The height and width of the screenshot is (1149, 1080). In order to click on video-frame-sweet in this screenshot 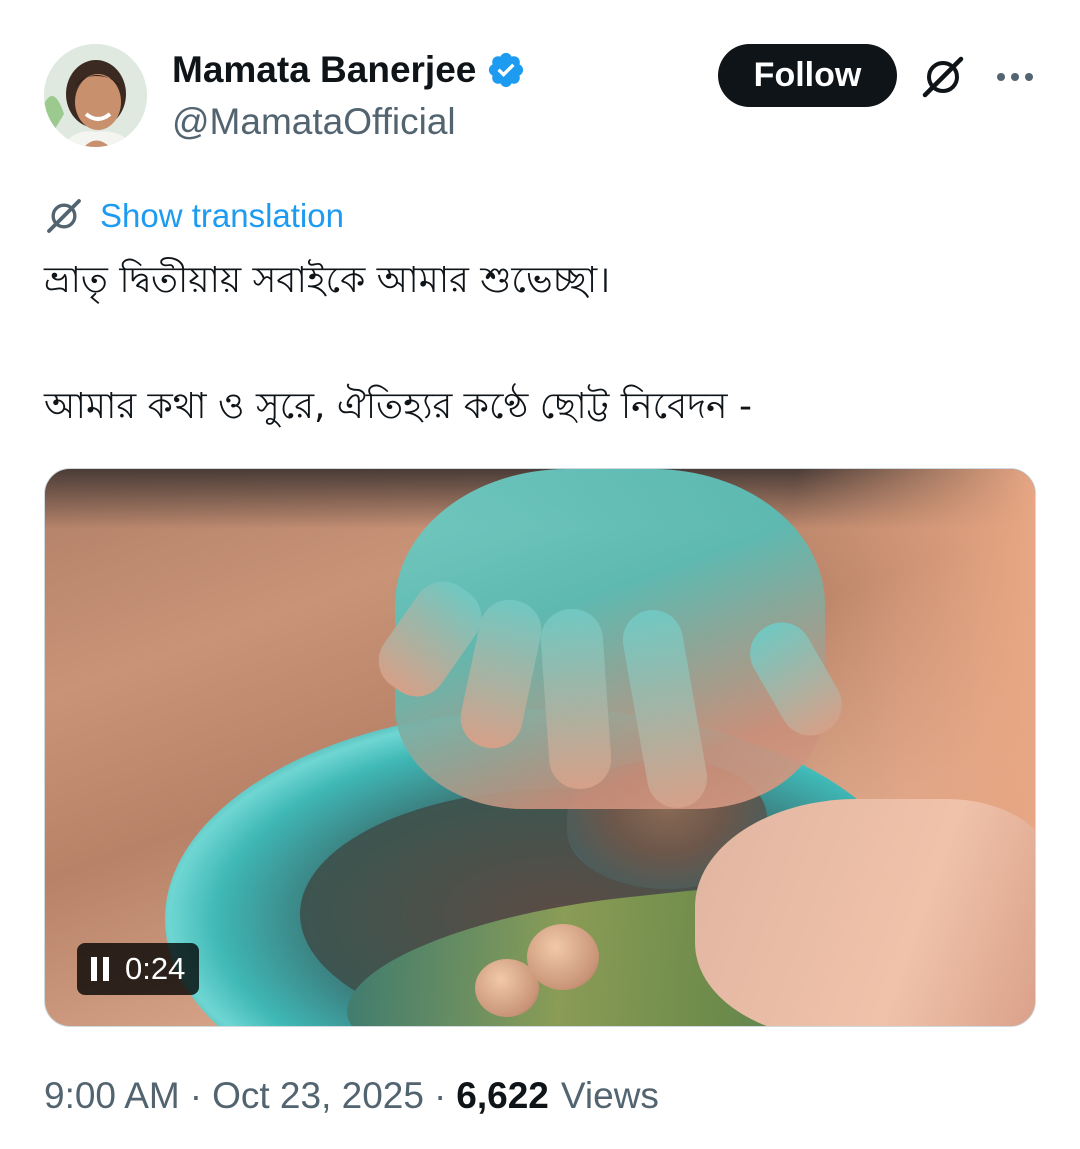, I will do `click(563, 957)`.